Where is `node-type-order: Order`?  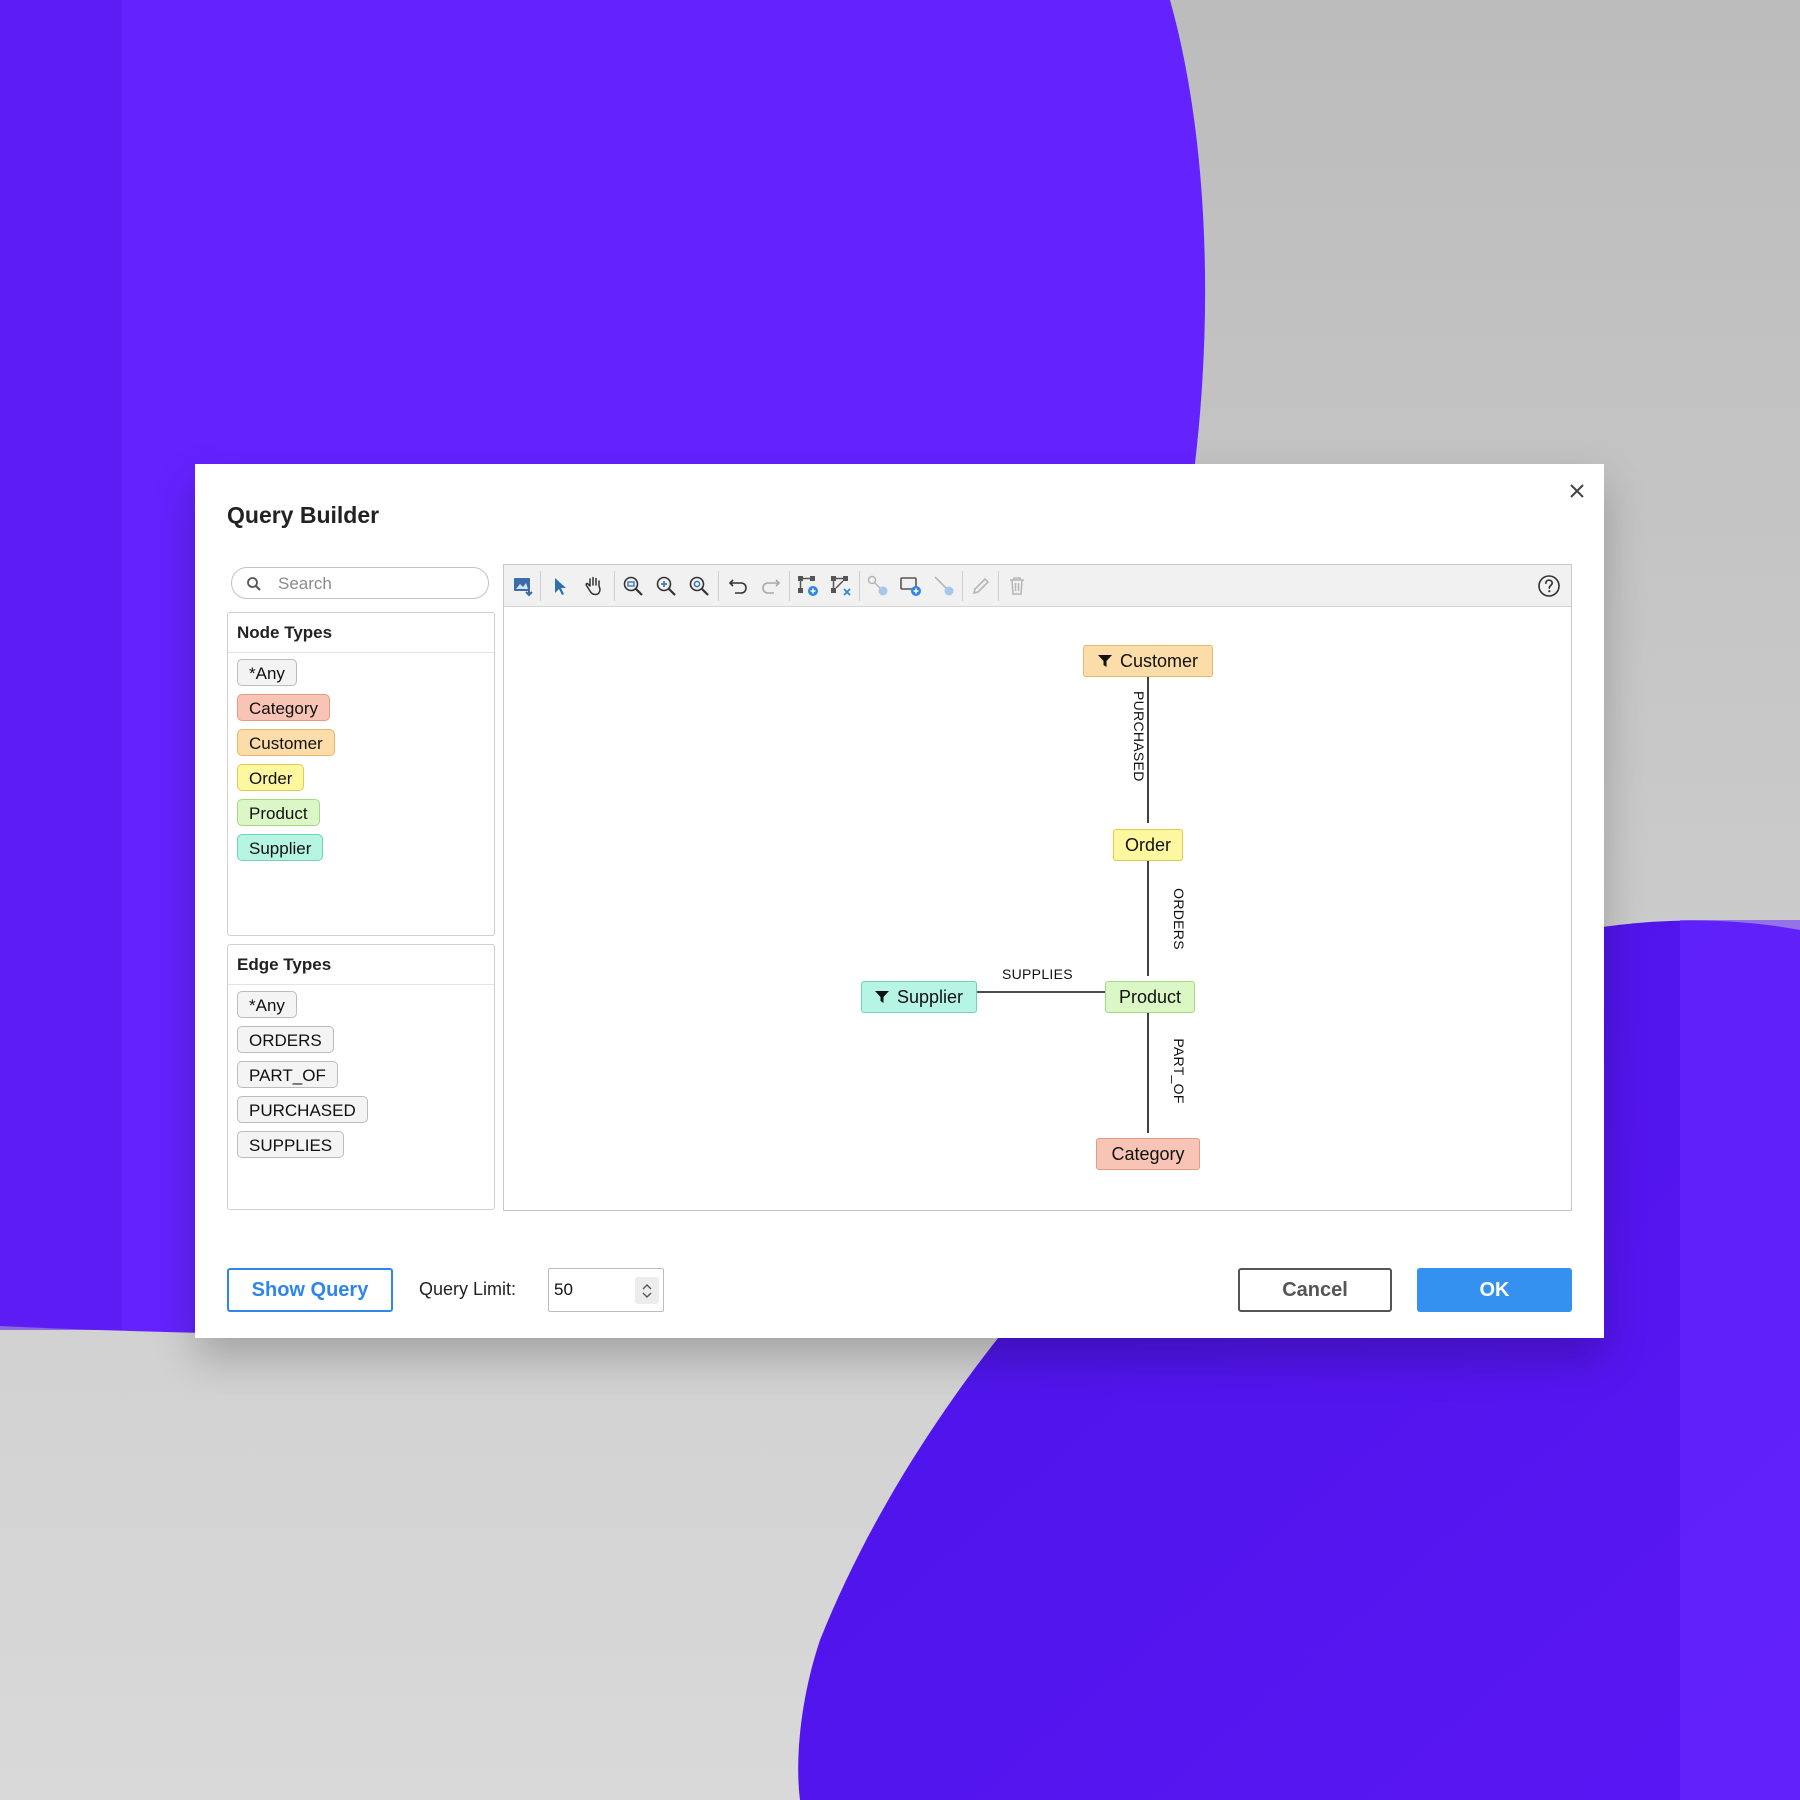
node-type-order: Order is located at coordinates (271, 777).